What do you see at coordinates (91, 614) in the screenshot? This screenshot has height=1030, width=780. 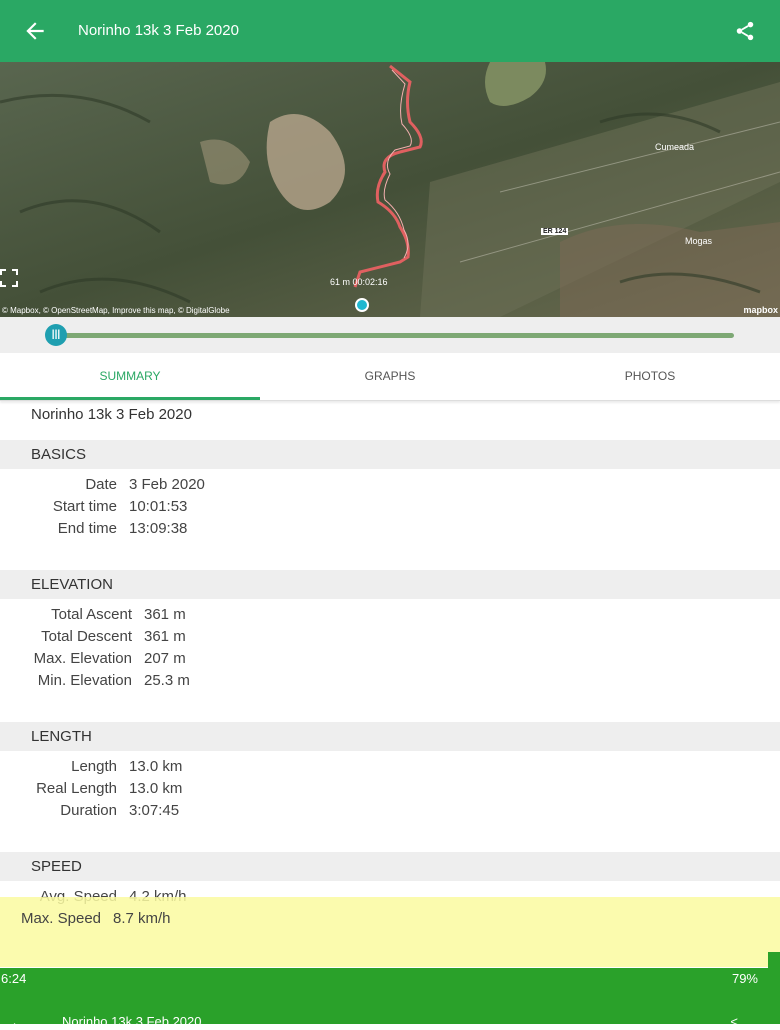 I see `row-label: Total Ascent` at bounding box center [91, 614].